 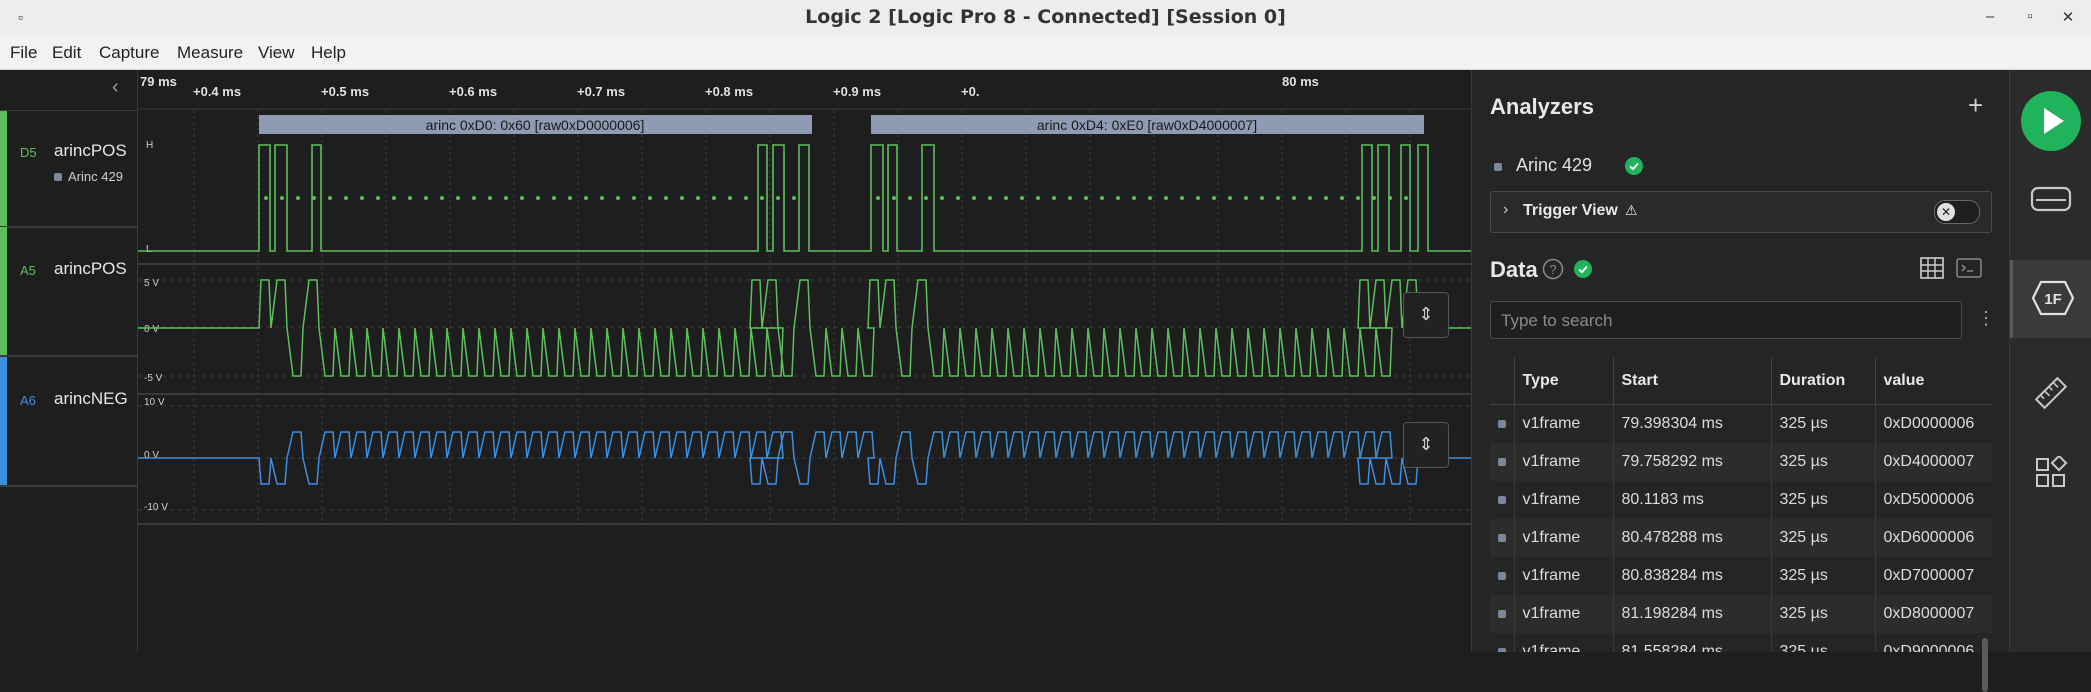 I want to click on table-row: v1frame 80.478288 ms 325 µs 0xD6000006, so click(x=1741, y=538).